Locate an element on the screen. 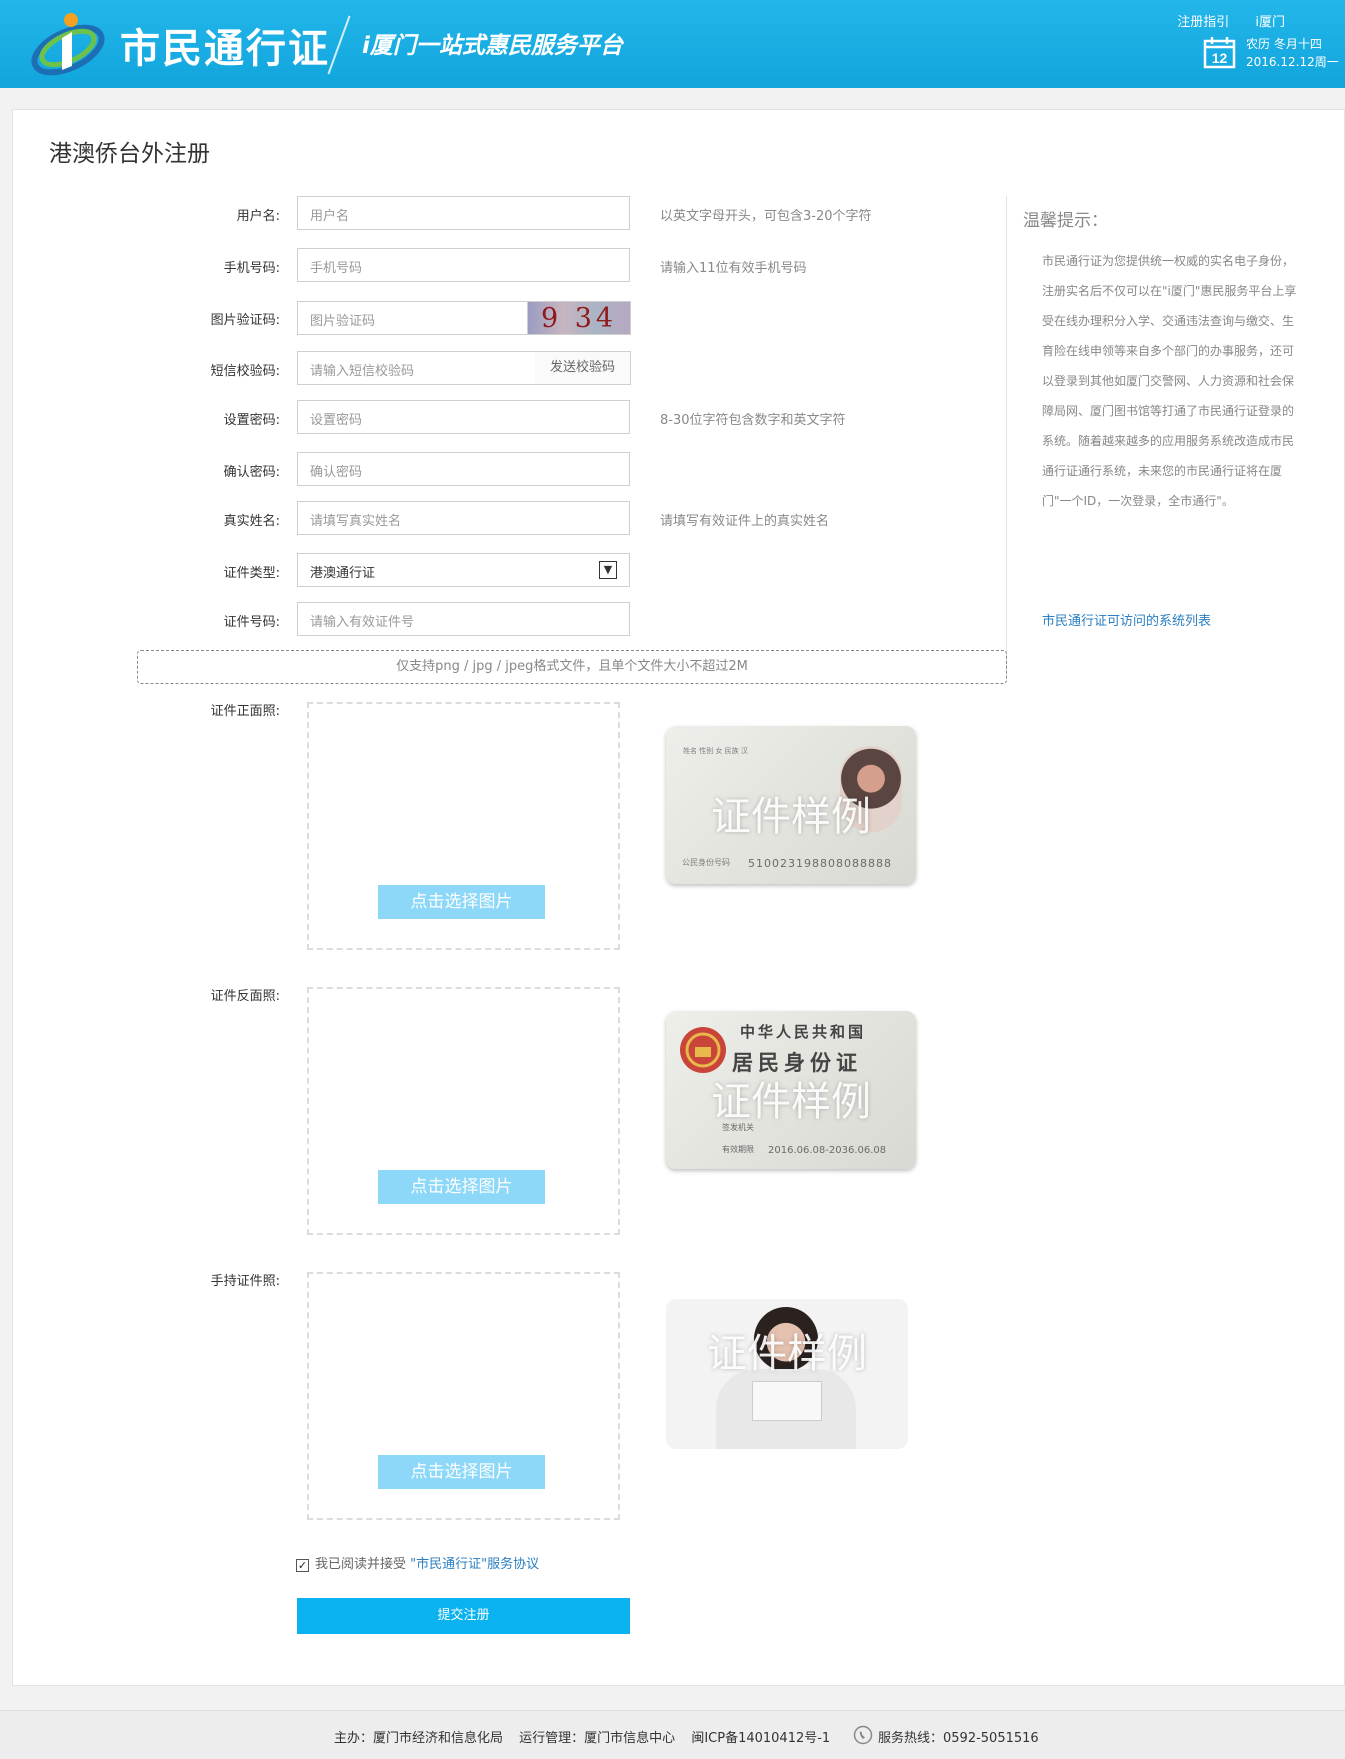 The image size is (1345, 1759). phone-icon is located at coordinates (863, 1735).